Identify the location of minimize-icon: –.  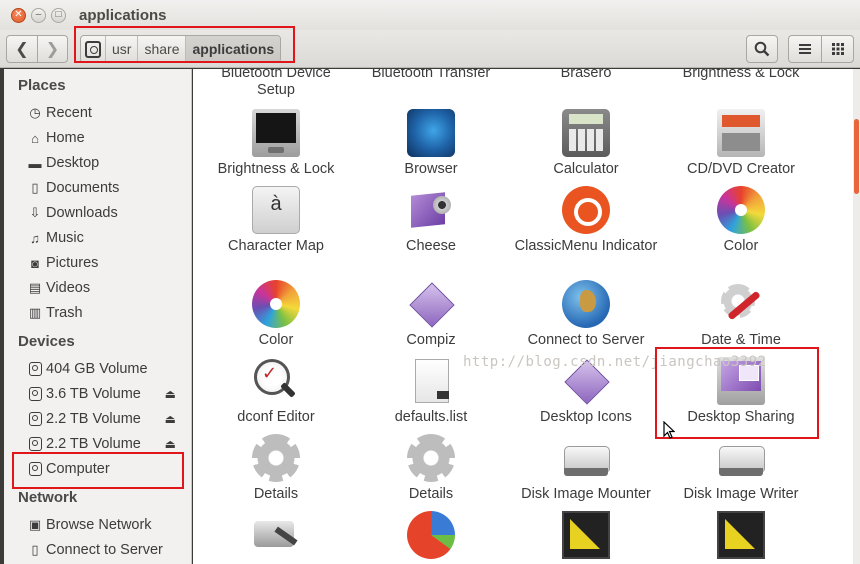
(38, 14).